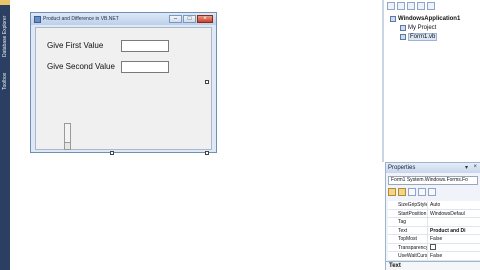 Image resolution: width=480 pixels, height=270 pixels. What do you see at coordinates (434, 239) in the screenshot?
I see `property-row: TopMost False` at bounding box center [434, 239].